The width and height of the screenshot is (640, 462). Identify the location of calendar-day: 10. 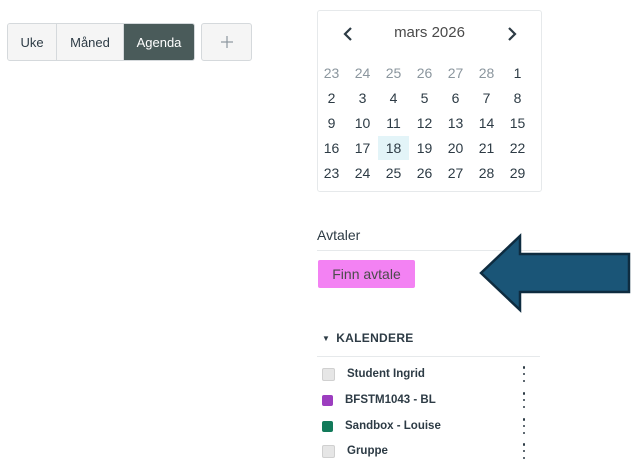
(362, 123).